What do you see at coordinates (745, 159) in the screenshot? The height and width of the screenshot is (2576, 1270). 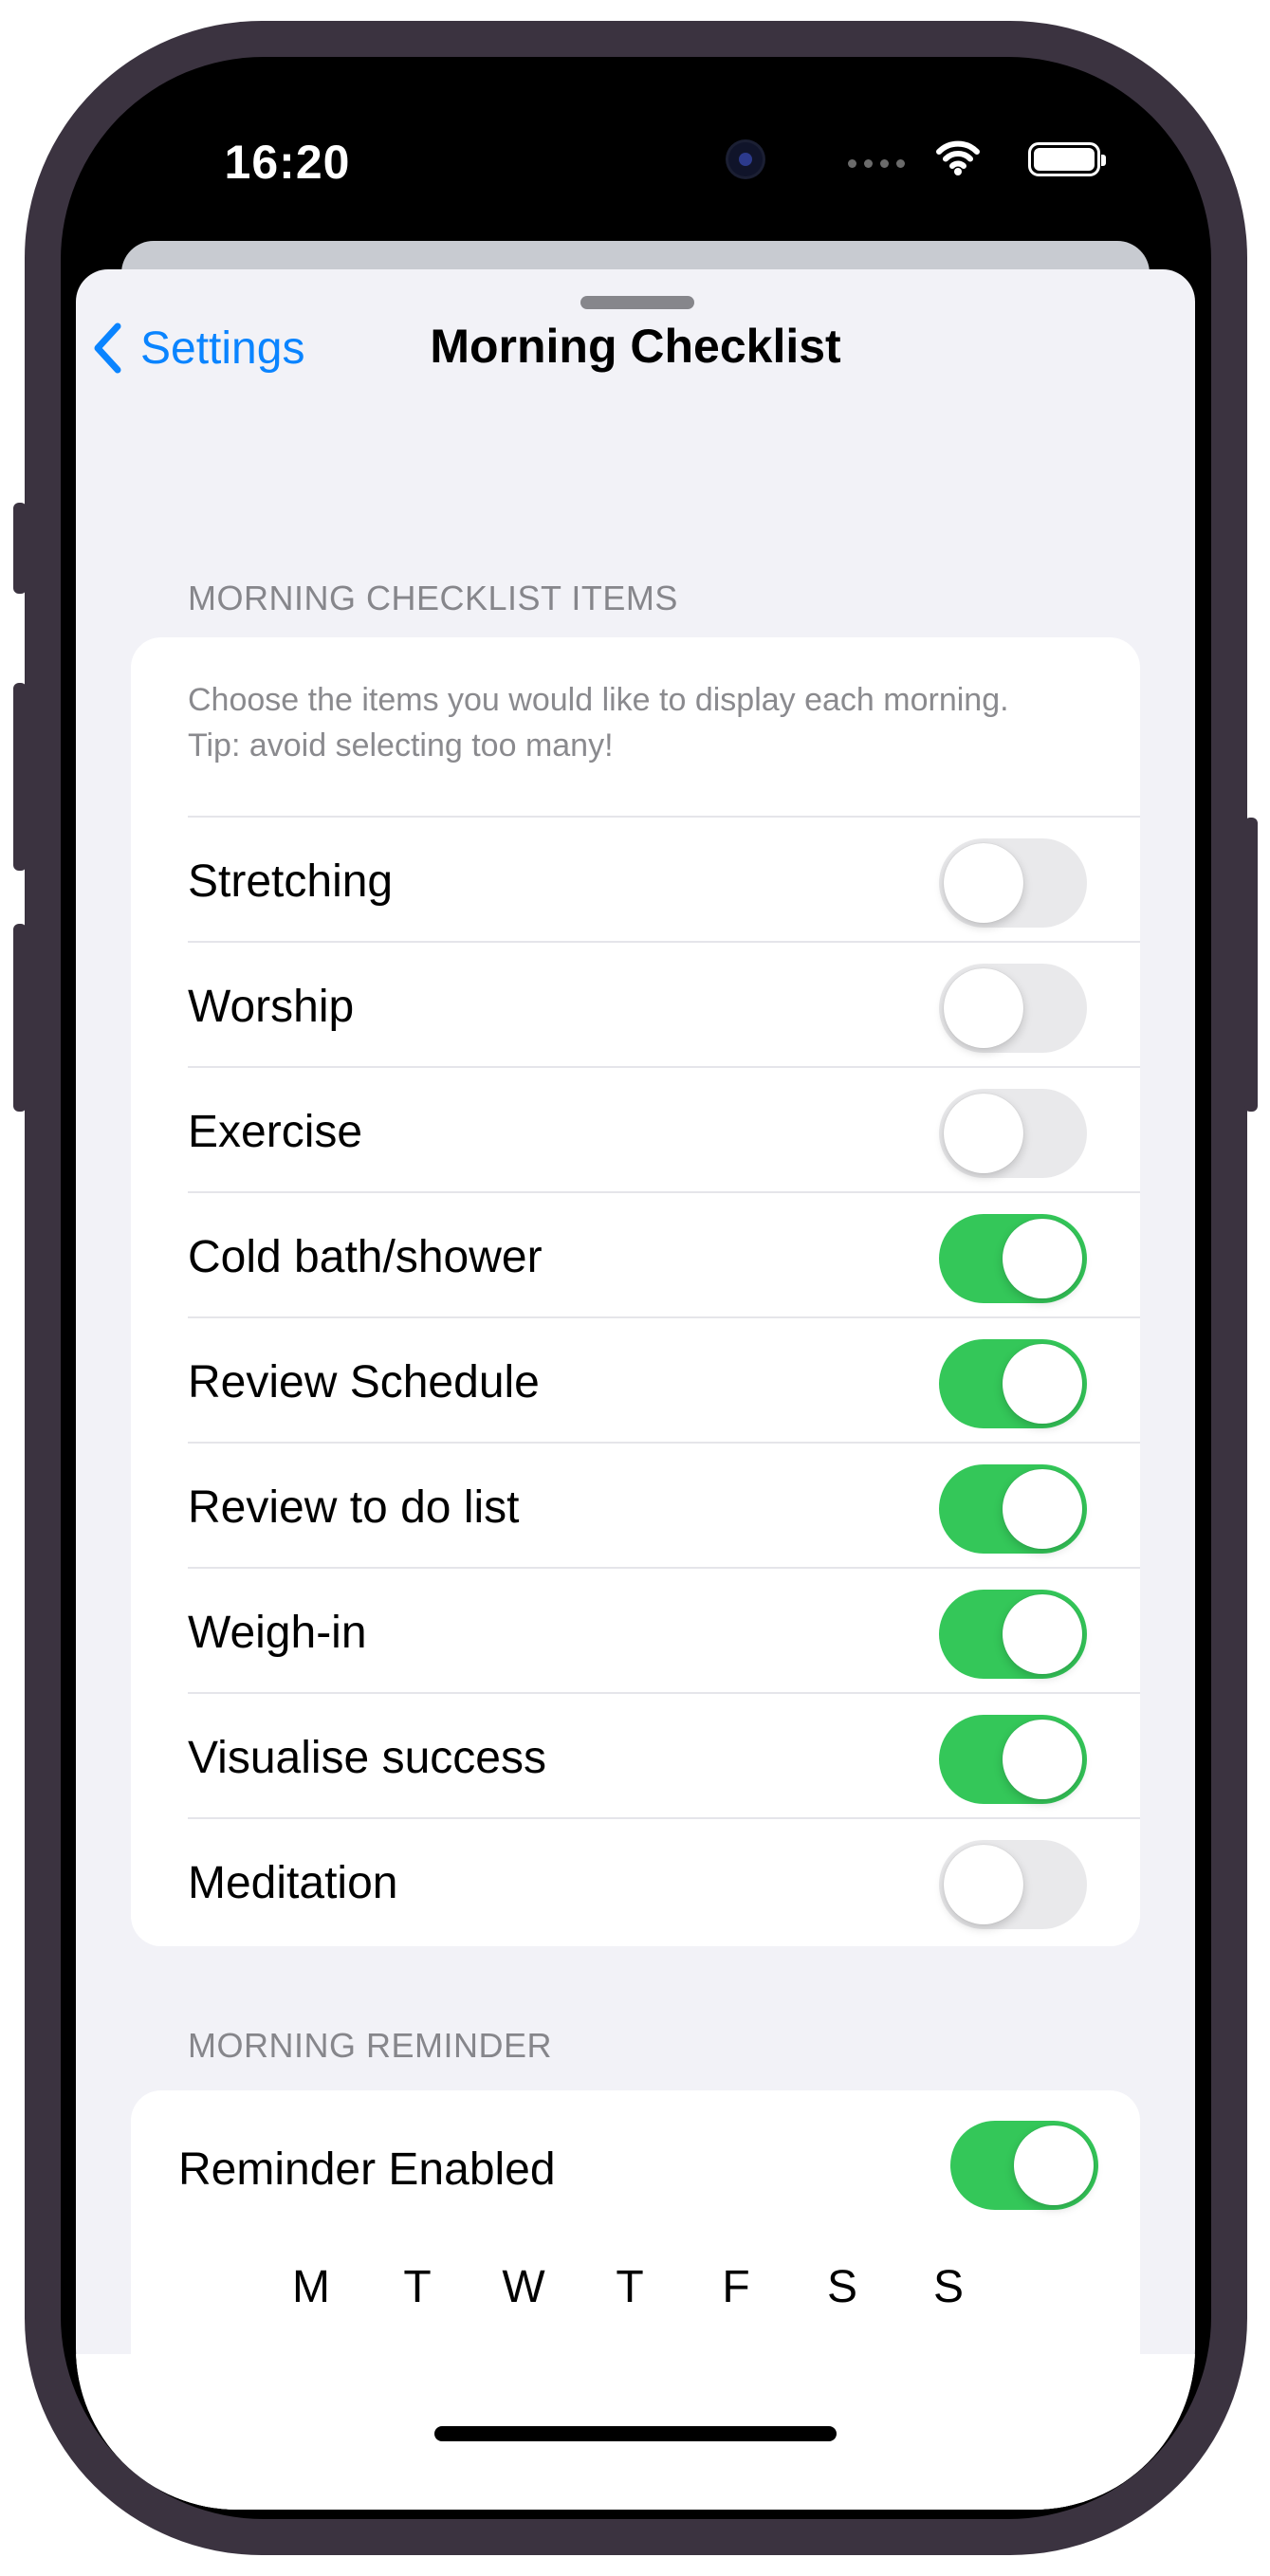 I see `front-camera-icon` at bounding box center [745, 159].